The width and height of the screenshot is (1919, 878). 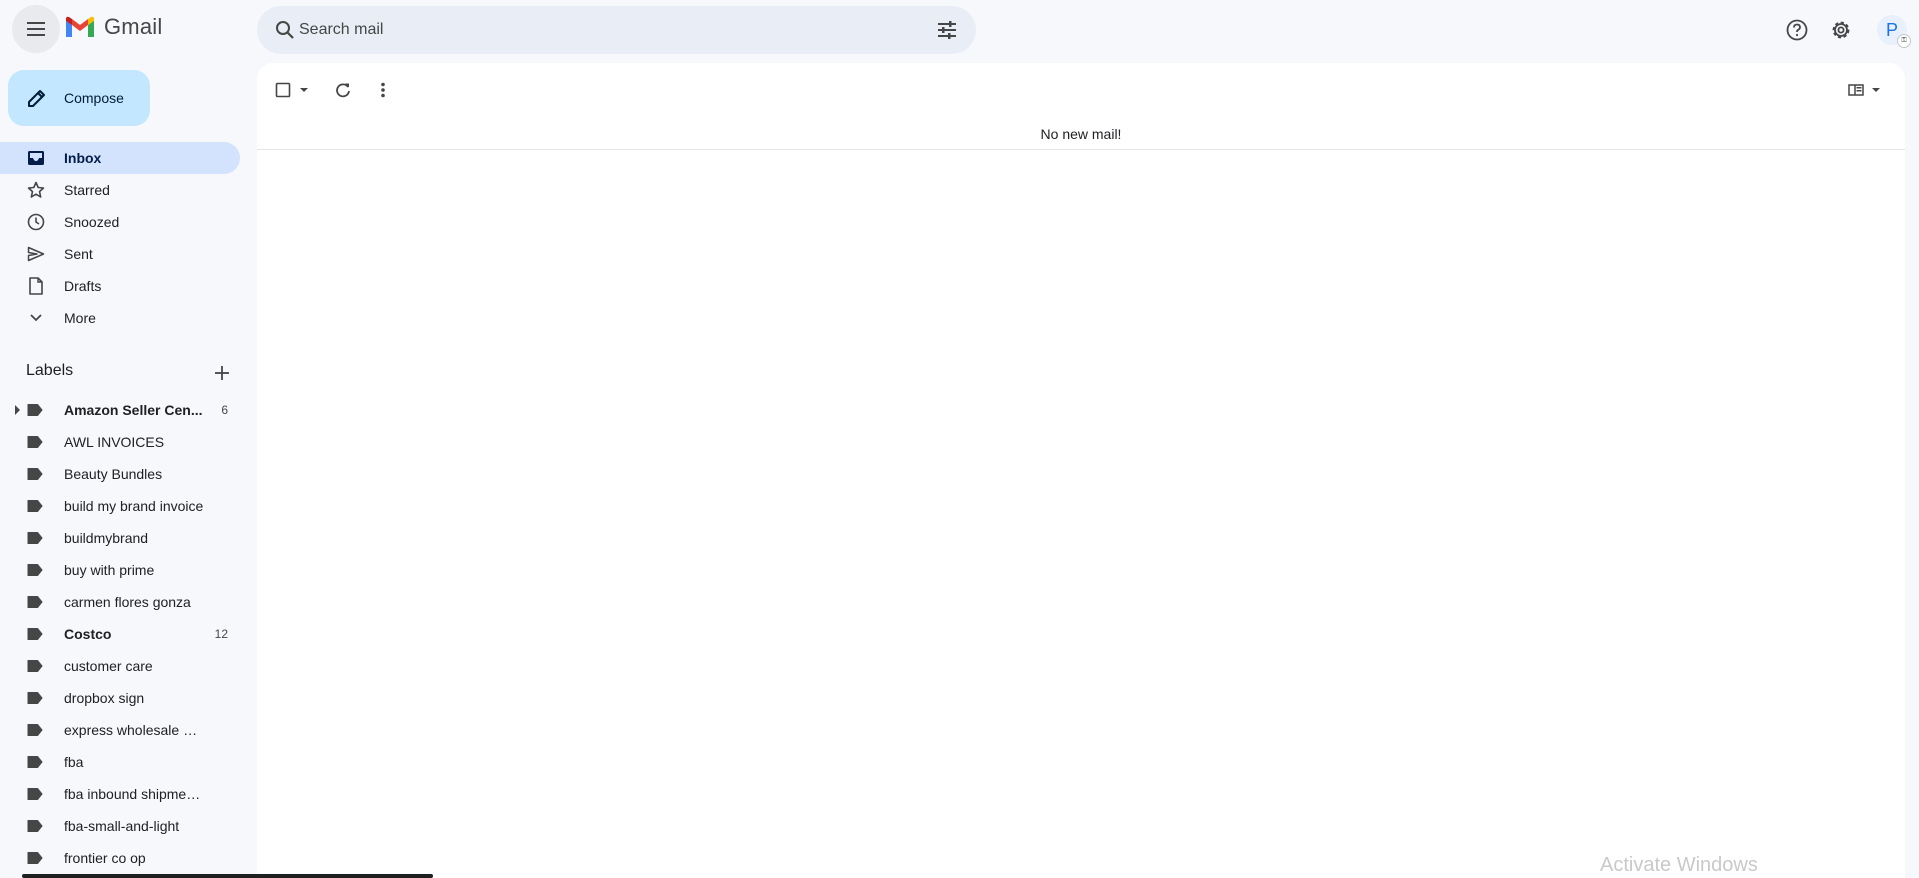 I want to click on search-bar, so click(x=616, y=30).